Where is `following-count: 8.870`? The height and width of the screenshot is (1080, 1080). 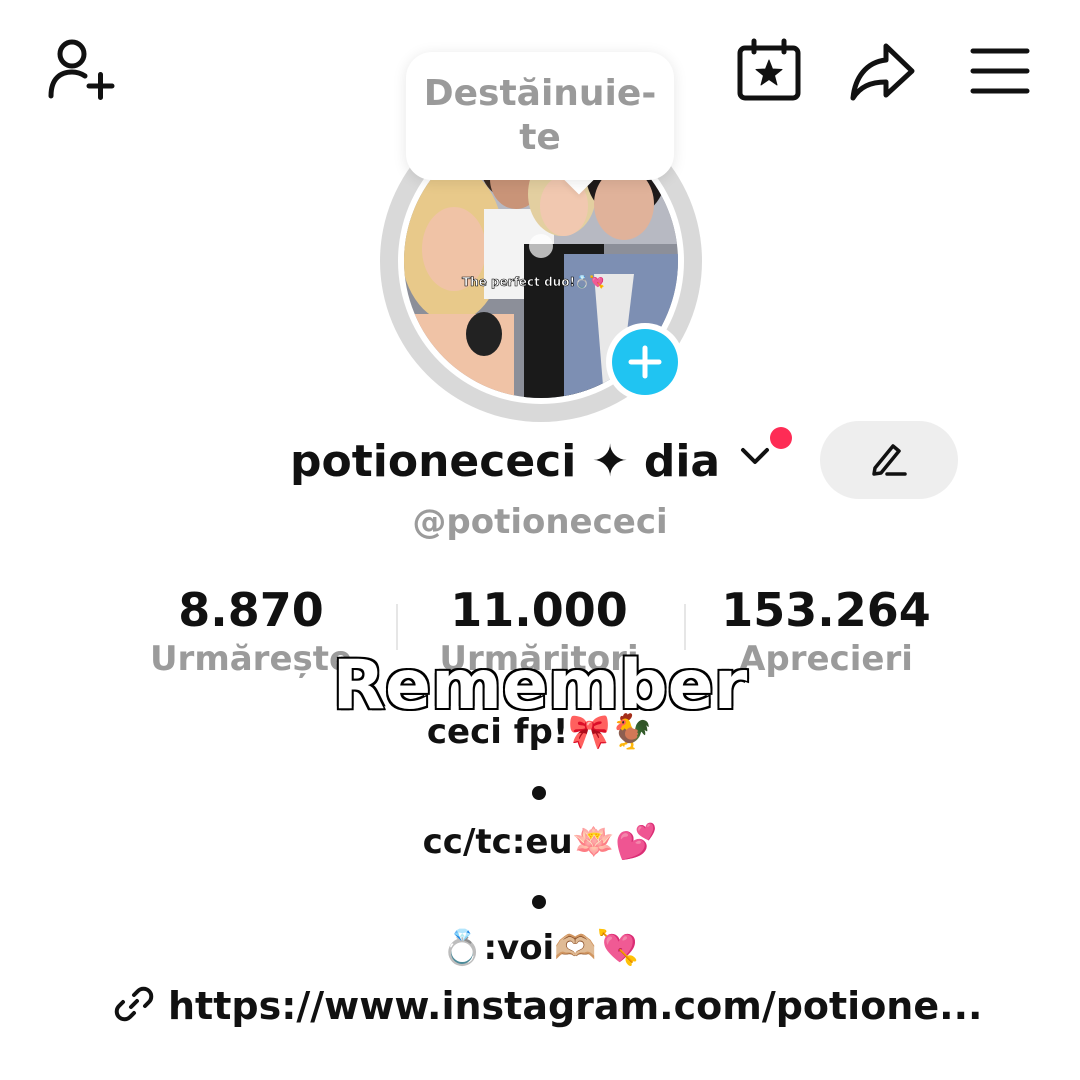
following-count: 8.870 is located at coordinates (251, 610).